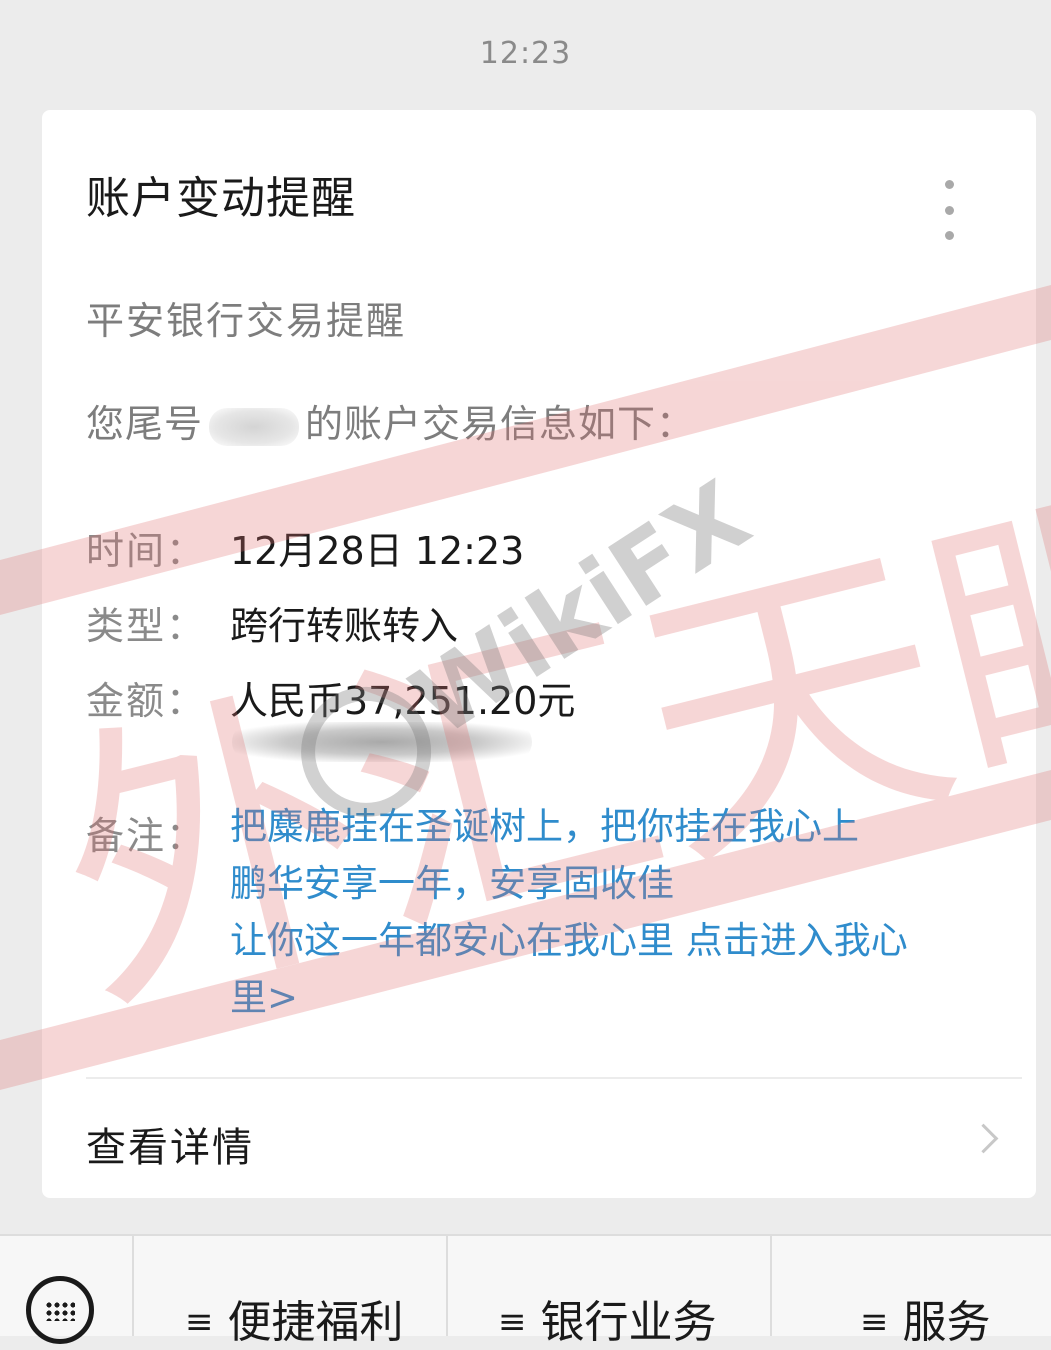 The image size is (1051, 1350). I want to click on field-value: 人民币37,251.20元, so click(403, 701).